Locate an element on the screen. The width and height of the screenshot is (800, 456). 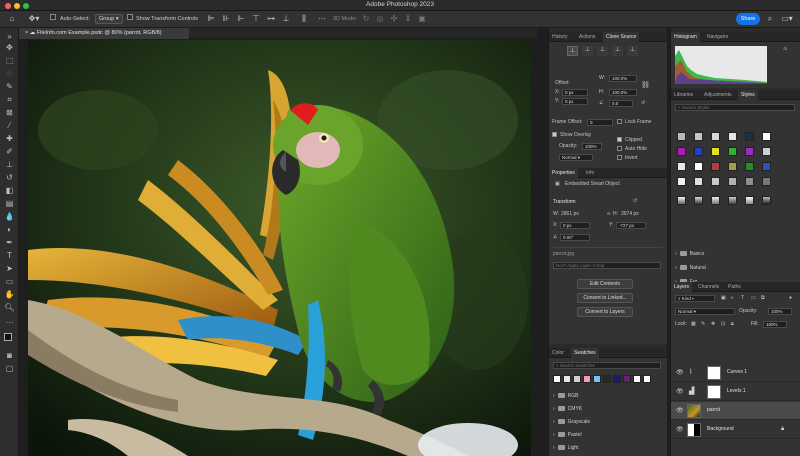
clone-stamp-tool-icon: ⊥ is located at coordinates (9, 164).